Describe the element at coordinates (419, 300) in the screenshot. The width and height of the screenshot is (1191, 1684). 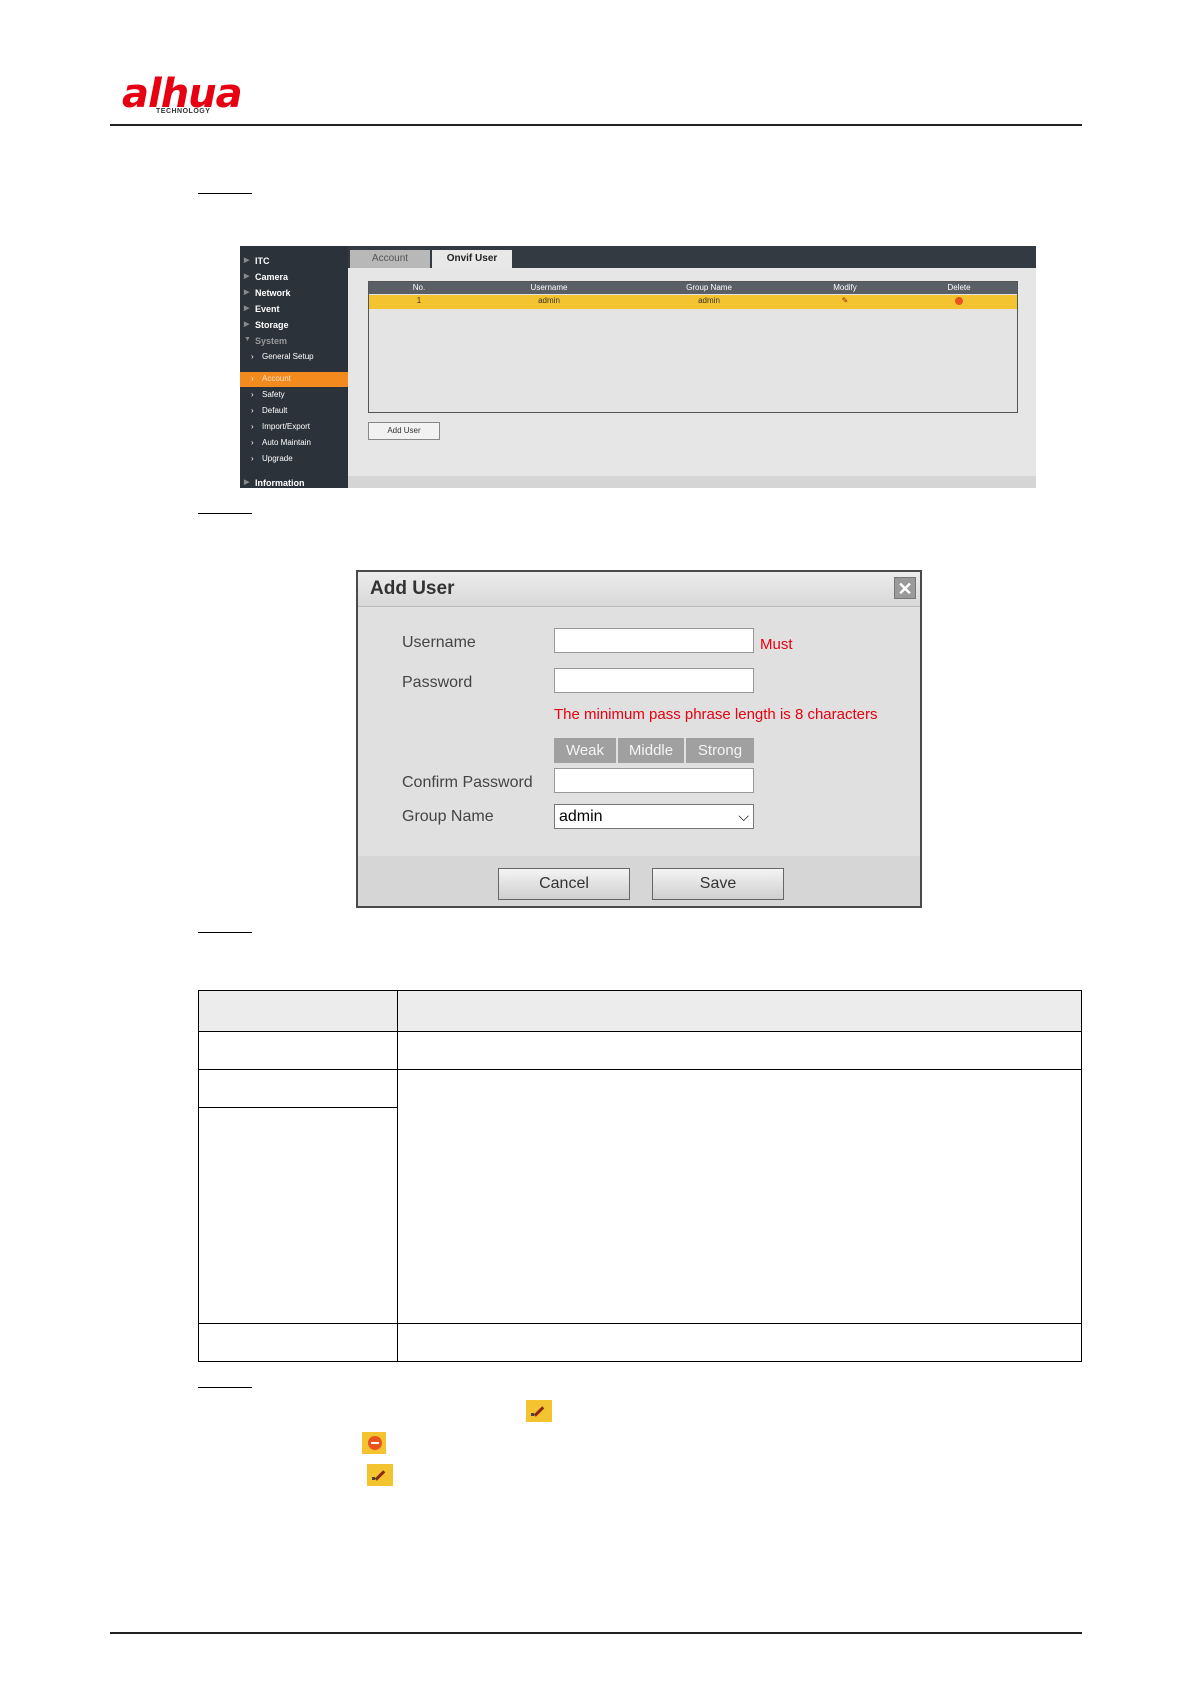
I see `row-no: 1` at that location.